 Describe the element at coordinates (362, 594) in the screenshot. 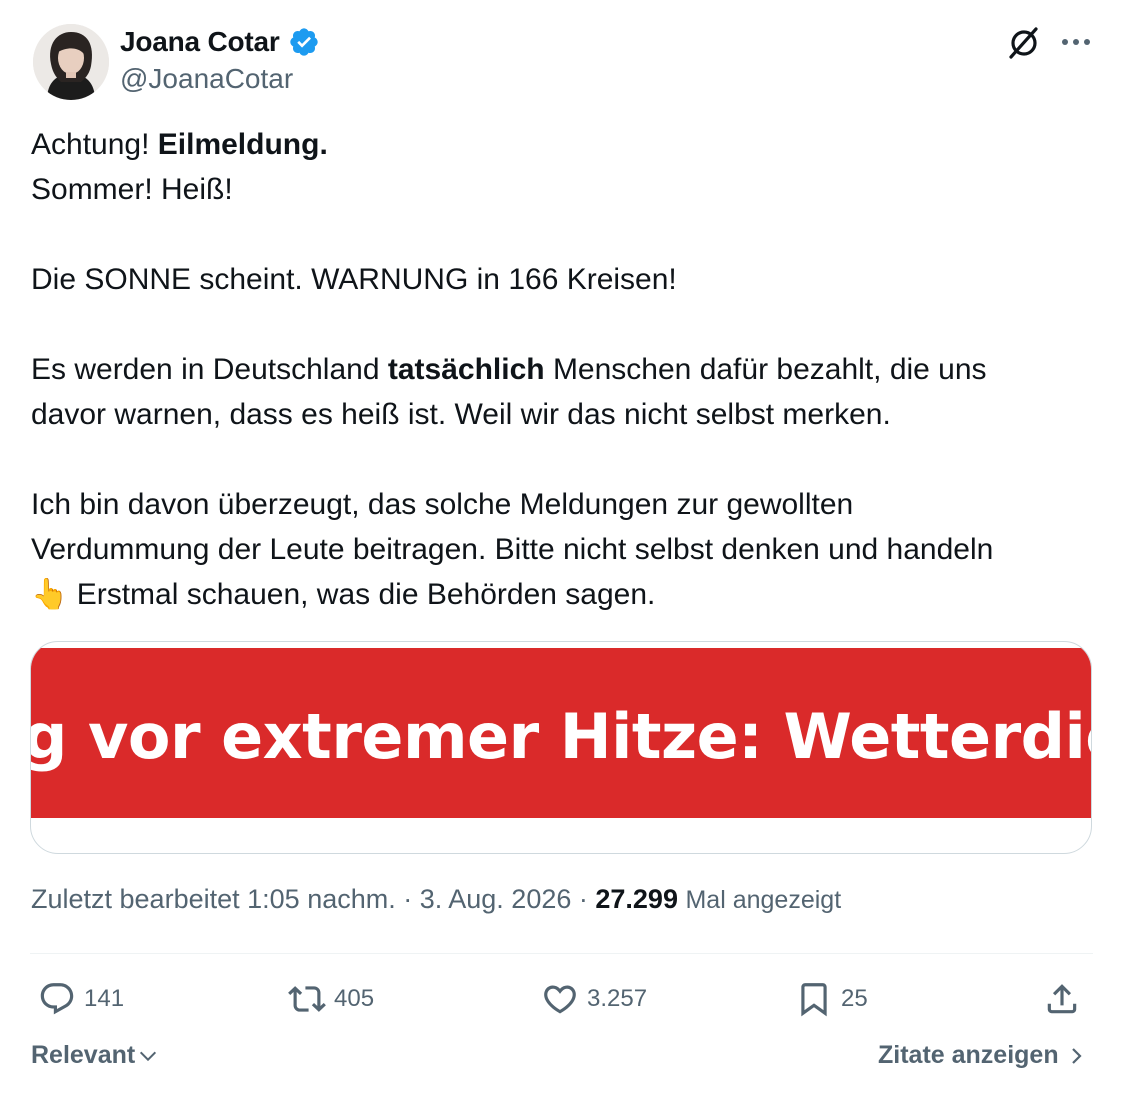

I see `tweet-text-segment: Erstmal schauen, was die Behörden sagen.` at that location.